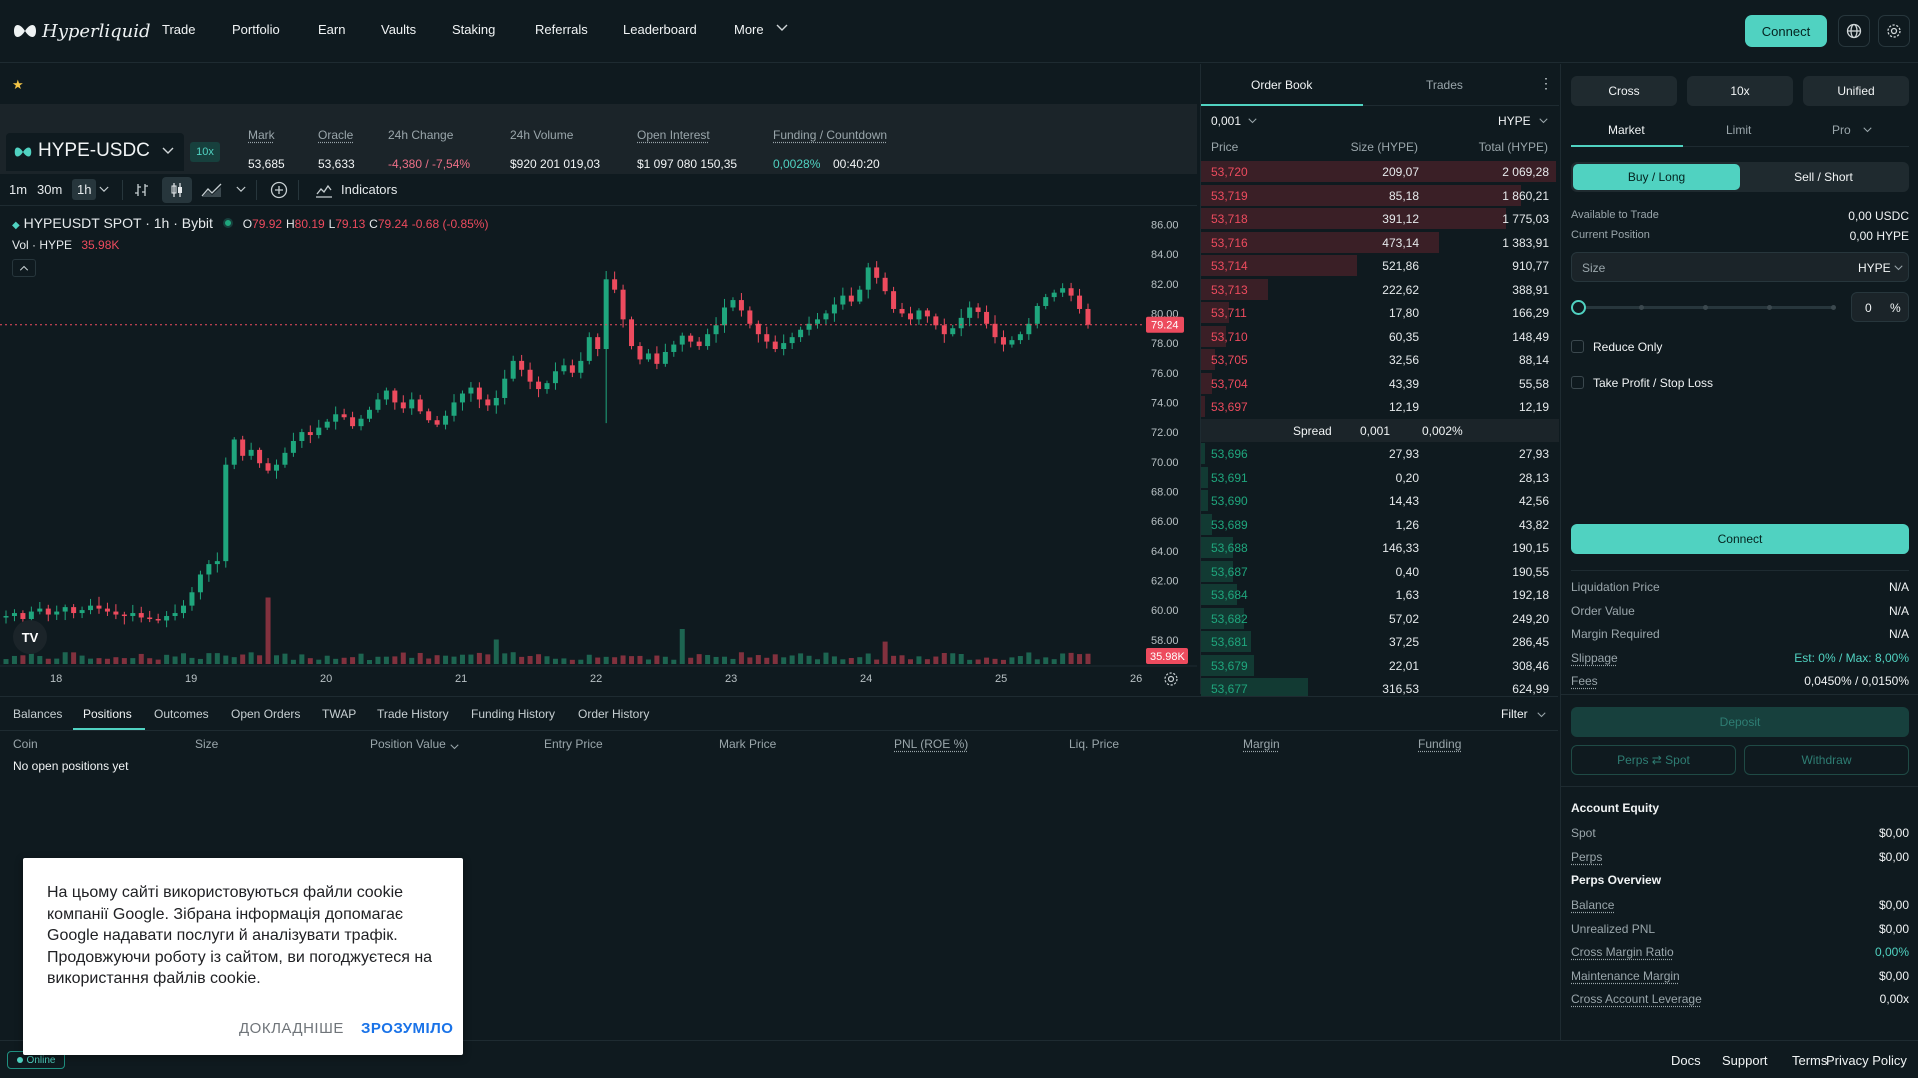 The image size is (1918, 1078). Describe the element at coordinates (1380, 218) in the screenshot. I see `ask-row: 53,718 391,12 1 775,03` at that location.